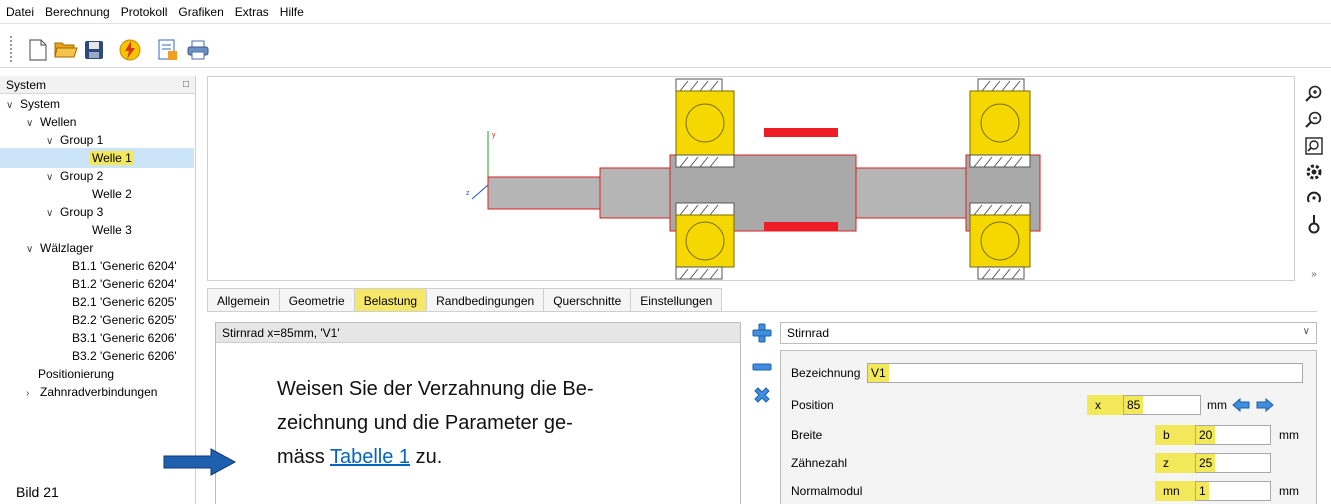 This screenshot has width=1331, height=504. Describe the element at coordinates (74, 212) in the screenshot. I see `tree-item-group3: ∨ Group 3` at that location.